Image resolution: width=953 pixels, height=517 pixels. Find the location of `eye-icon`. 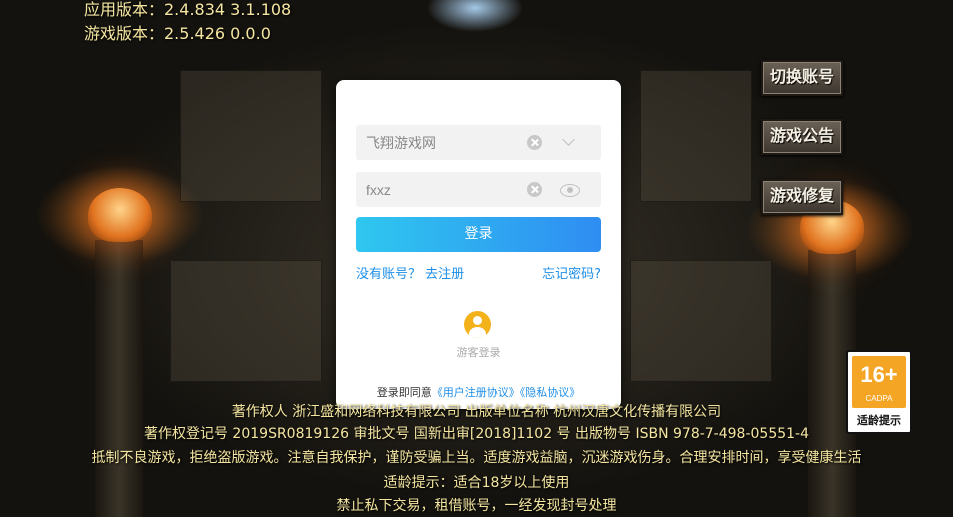

eye-icon is located at coordinates (570, 190).